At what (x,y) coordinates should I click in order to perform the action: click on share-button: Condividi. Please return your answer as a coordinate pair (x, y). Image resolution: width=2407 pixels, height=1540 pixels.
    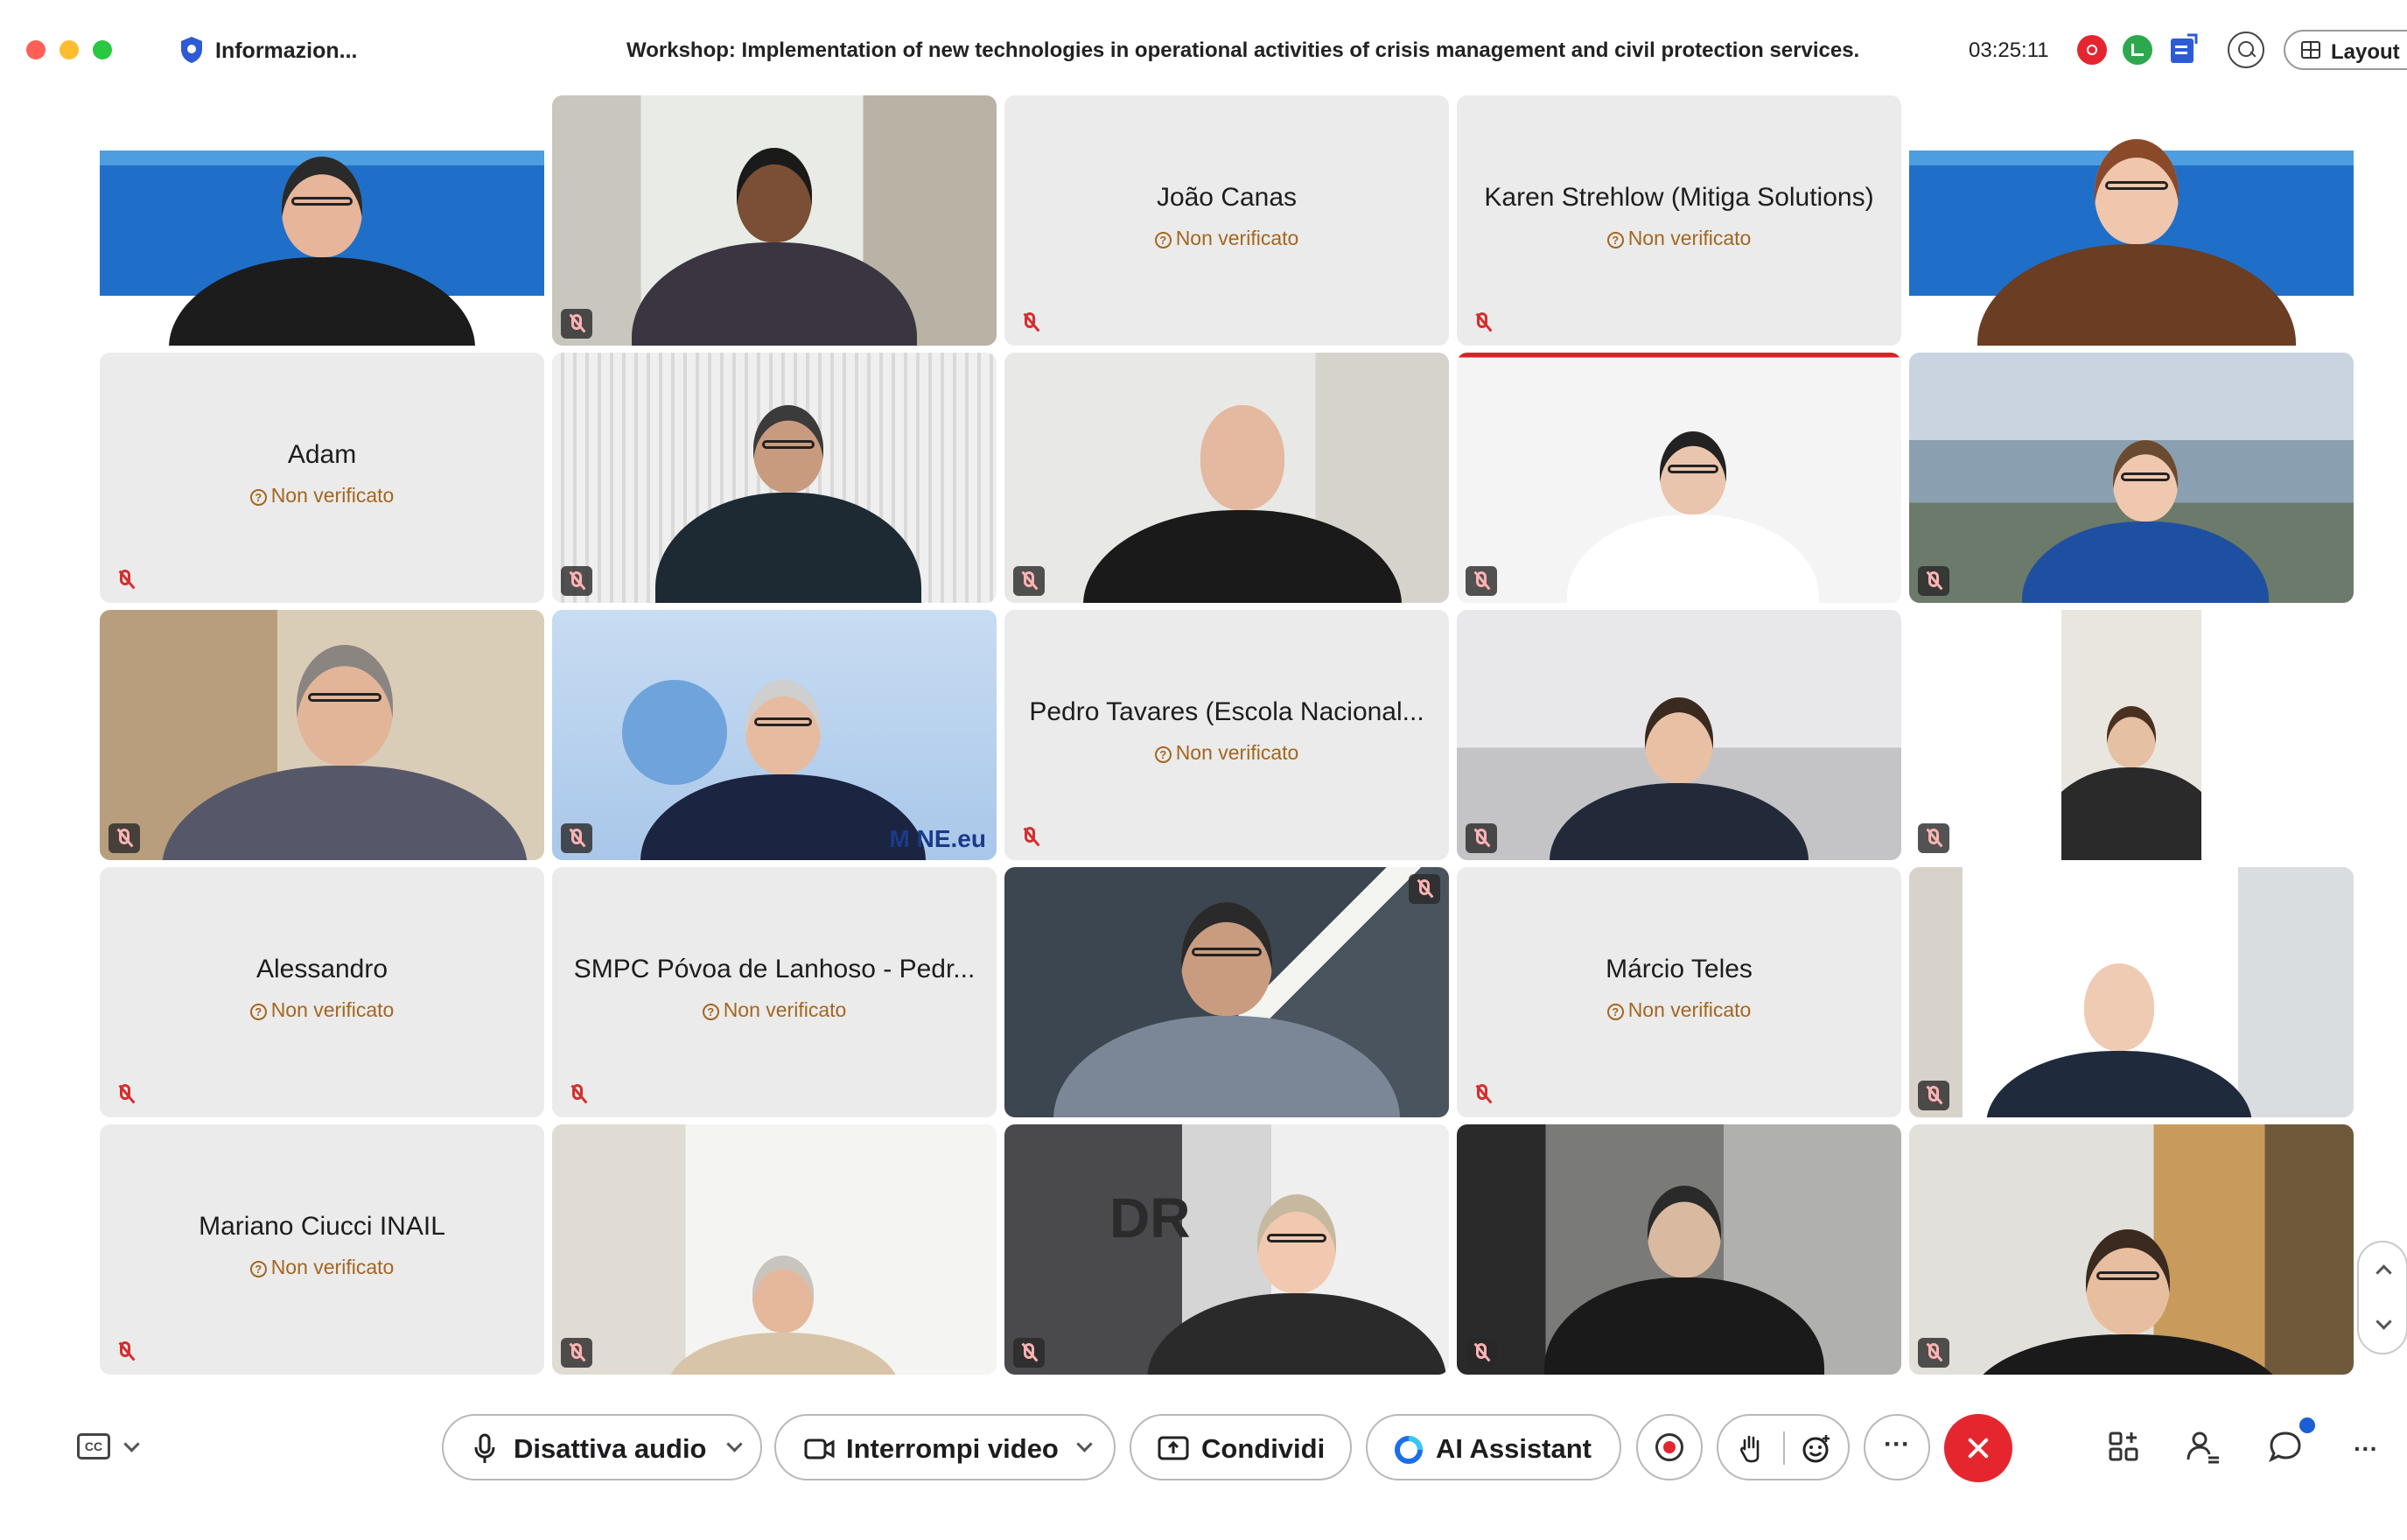
    Looking at the image, I should click on (1241, 1447).